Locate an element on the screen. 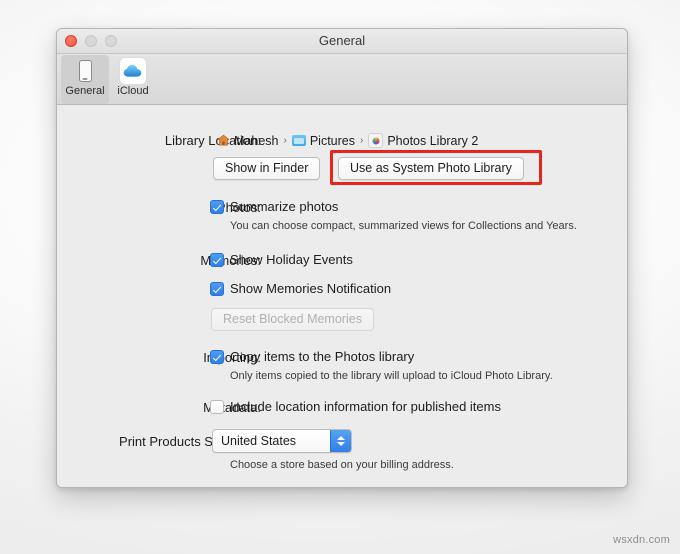 The width and height of the screenshot is (680, 554). checkbox-icon-copy-items is located at coordinates (217, 357).